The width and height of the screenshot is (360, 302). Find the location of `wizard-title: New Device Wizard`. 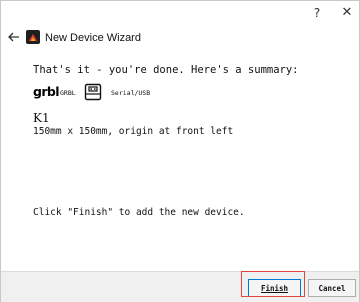

wizard-title: New Device Wizard is located at coordinates (93, 38).